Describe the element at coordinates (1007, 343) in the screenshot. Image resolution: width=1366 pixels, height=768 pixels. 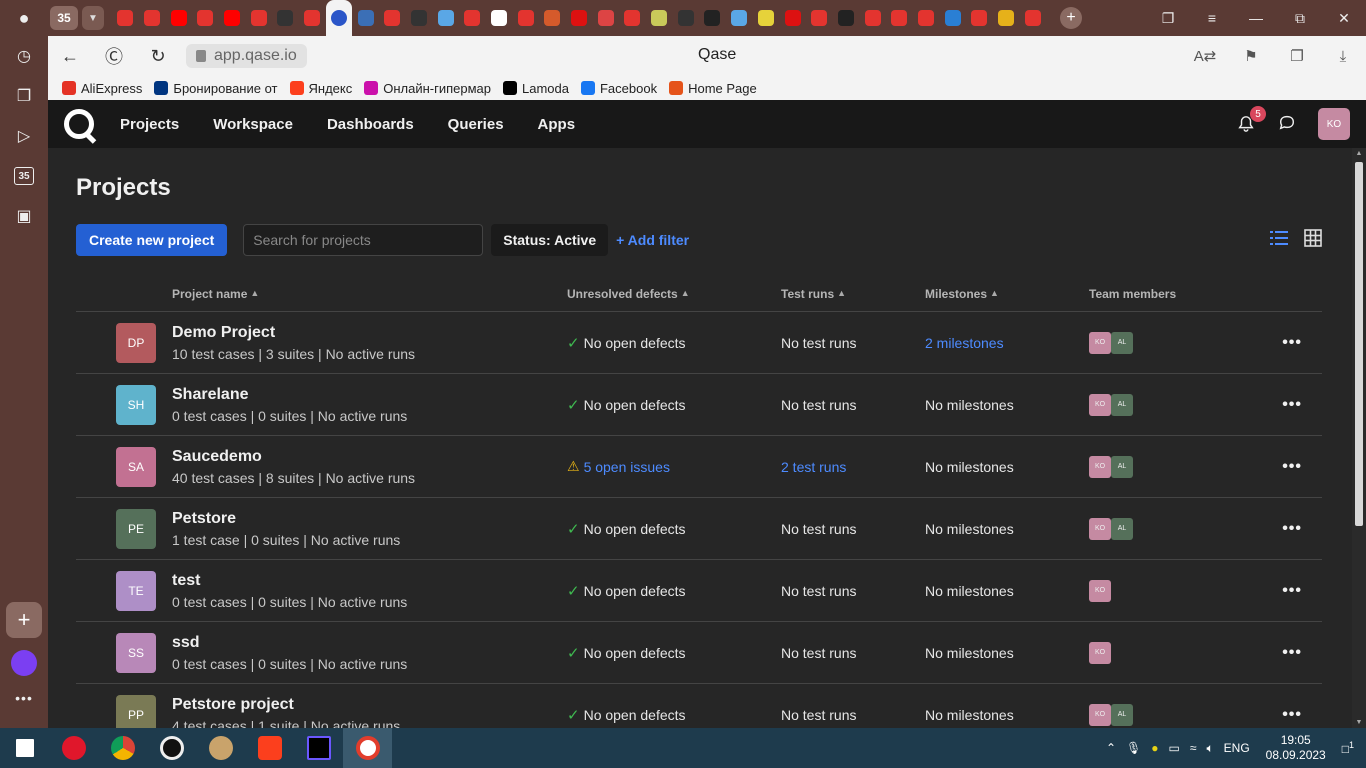
I see `milestones-cell: 2 milestones` at that location.